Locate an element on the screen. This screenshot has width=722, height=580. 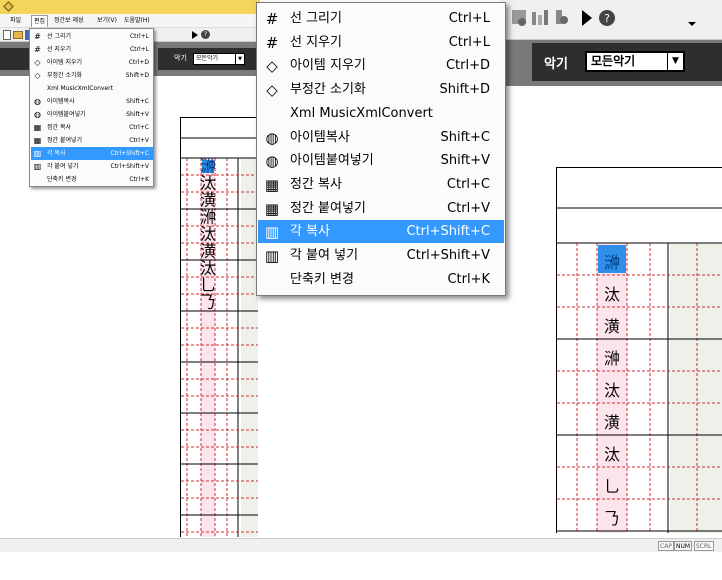
menu-item-label: 정간 복사 is located at coordinates (316, 184).